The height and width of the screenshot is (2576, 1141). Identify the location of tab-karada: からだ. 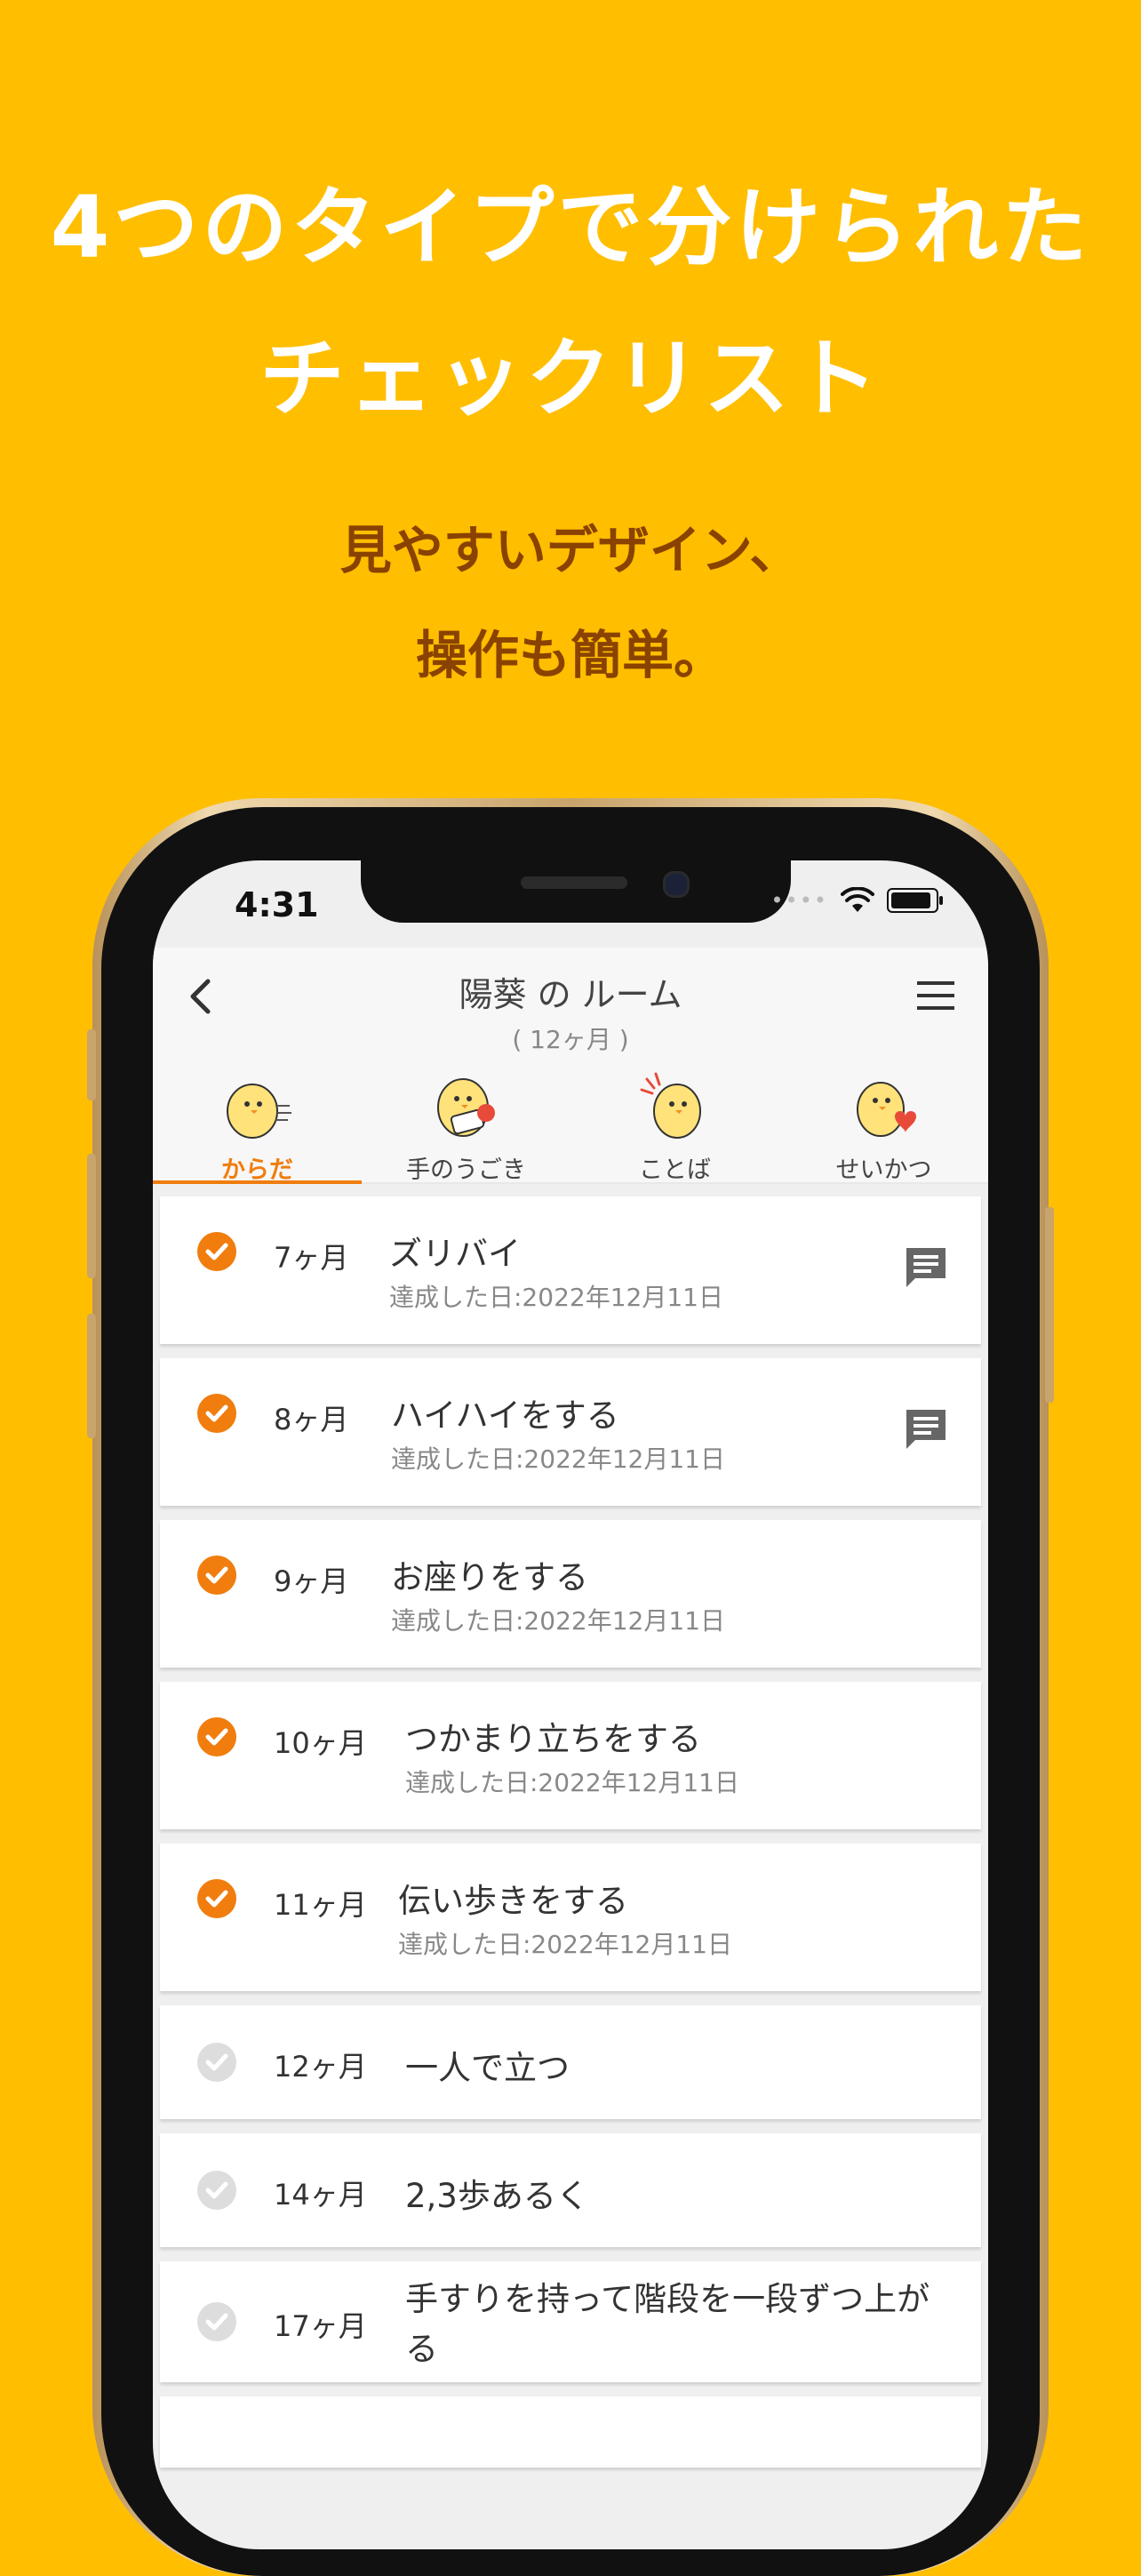
(257, 1127).